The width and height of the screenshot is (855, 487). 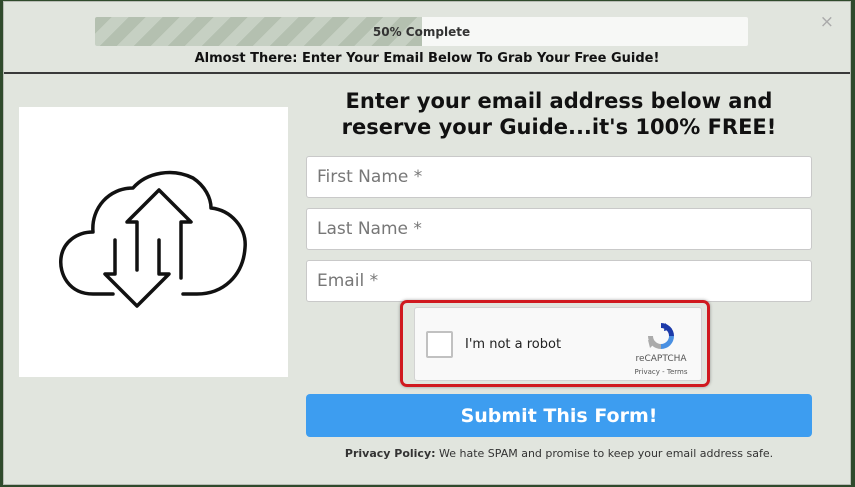 I want to click on cloud-up-down-arrows-icon, so click(x=153, y=239).